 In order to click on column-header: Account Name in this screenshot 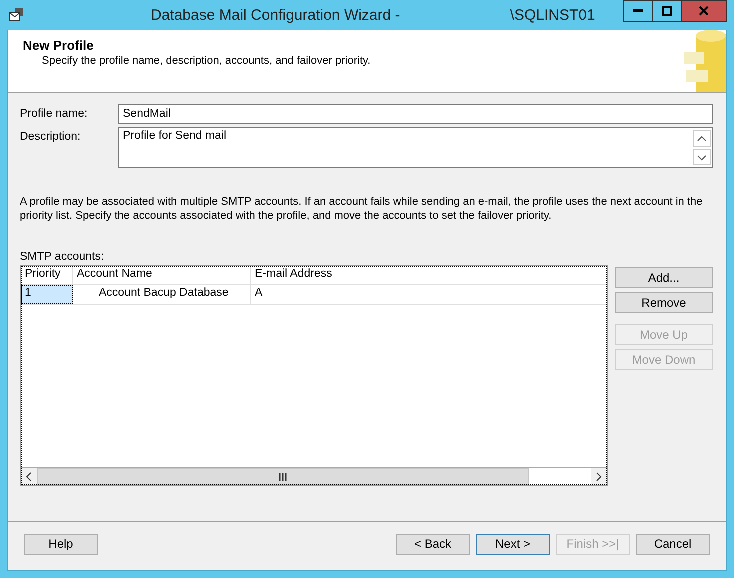, I will do `click(162, 275)`.